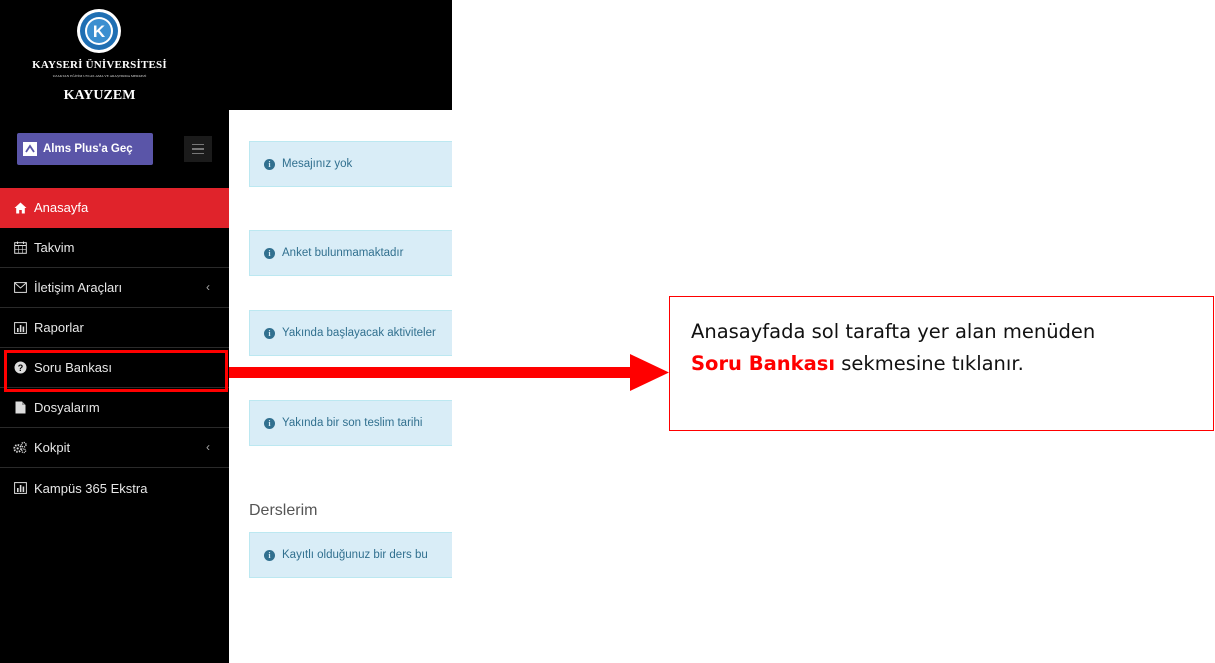 This screenshot has width=1215, height=663. What do you see at coordinates (20, 208) in the screenshot?
I see `home-icon` at bounding box center [20, 208].